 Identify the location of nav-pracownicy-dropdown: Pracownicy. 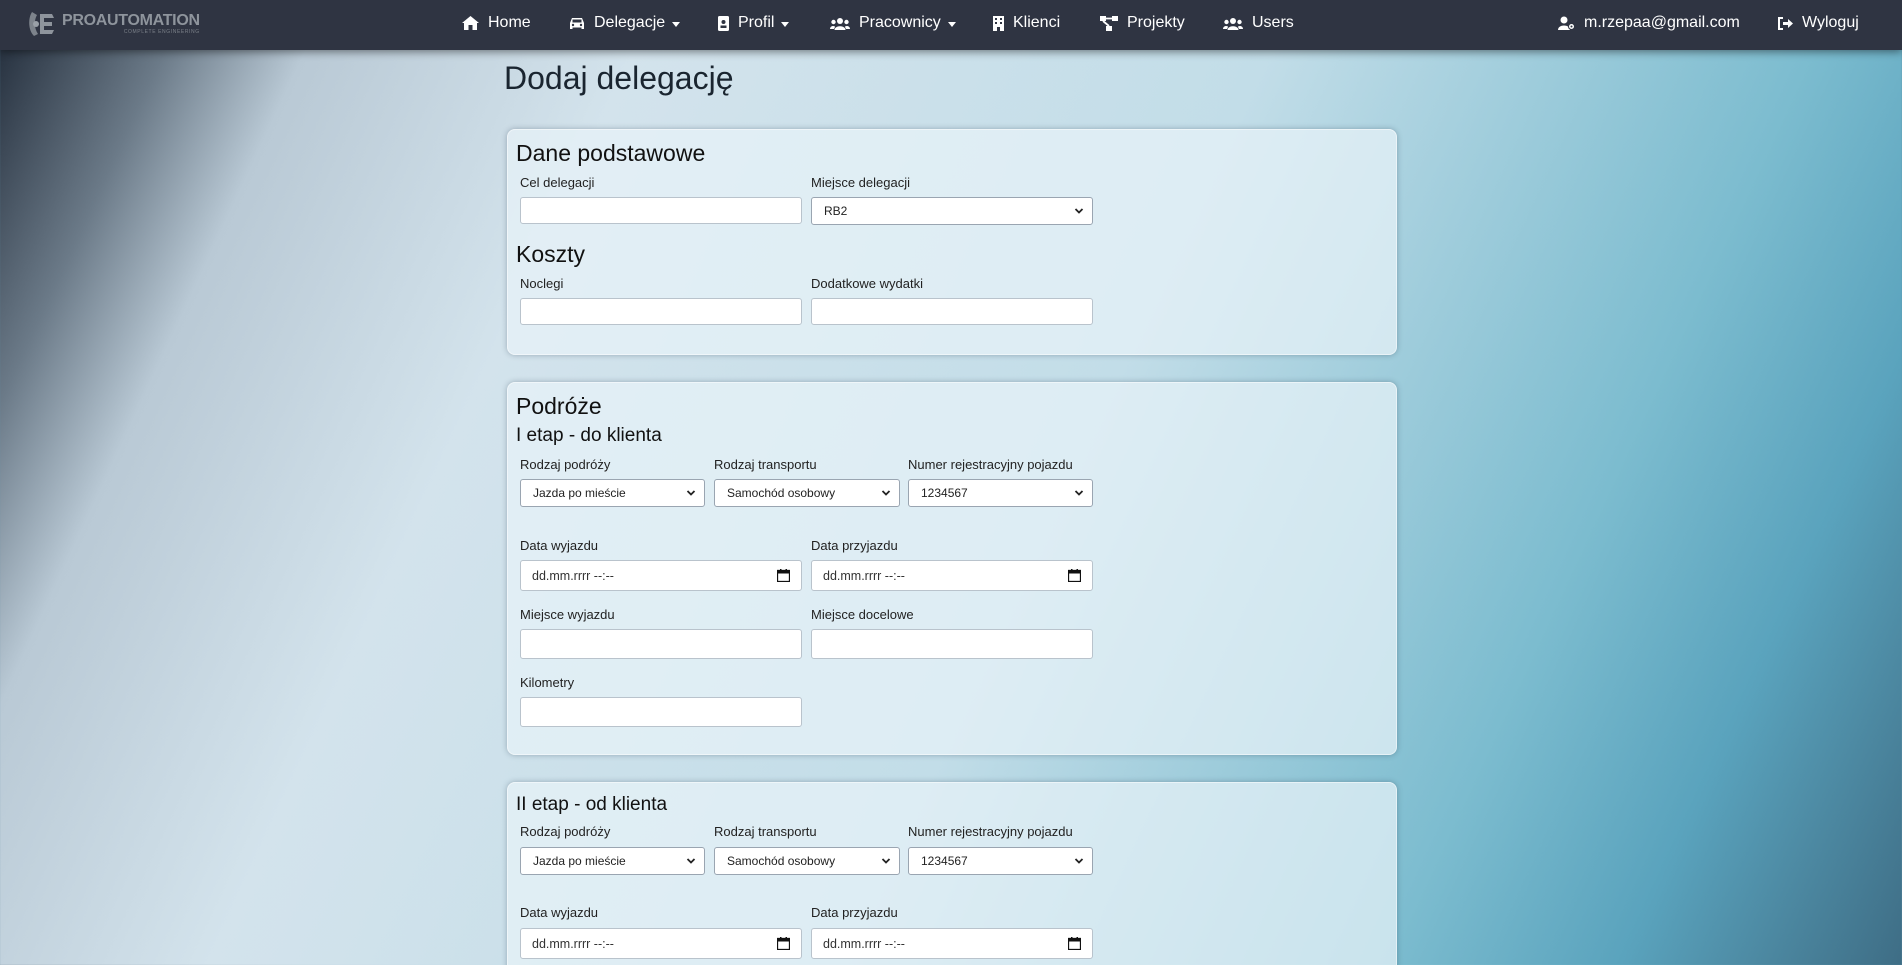
(893, 23).